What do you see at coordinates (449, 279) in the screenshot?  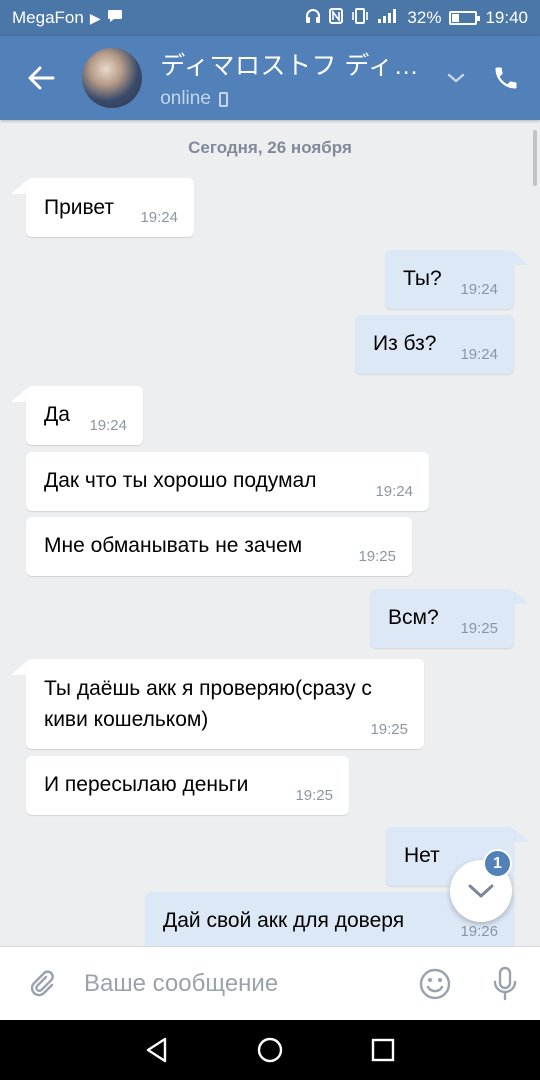 I see `message-bubble-outgoing: Ты? 19:24` at bounding box center [449, 279].